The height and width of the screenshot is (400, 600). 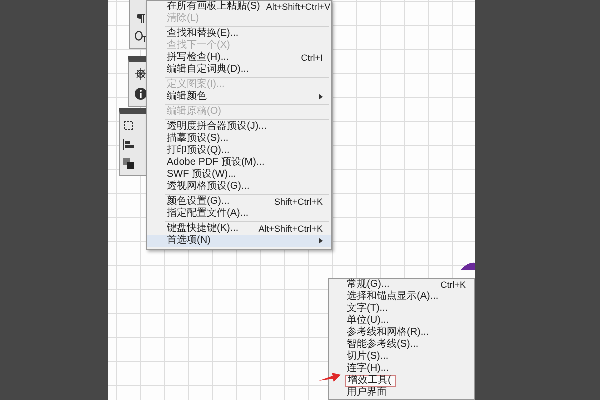 What do you see at coordinates (468, 266) in the screenshot?
I see `curved-shape-icon` at bounding box center [468, 266].